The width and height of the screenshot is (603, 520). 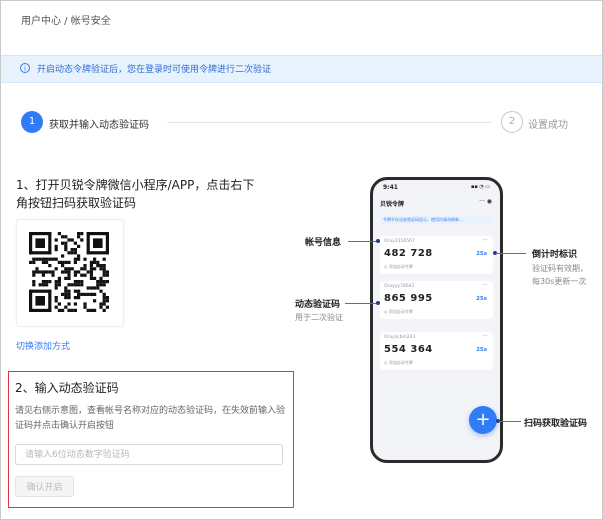 I want to click on token-account: Oray2356567, so click(x=399, y=241).